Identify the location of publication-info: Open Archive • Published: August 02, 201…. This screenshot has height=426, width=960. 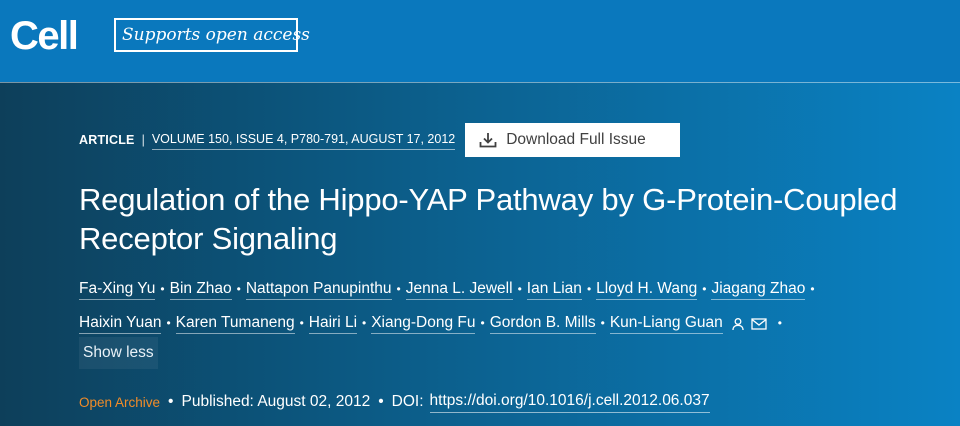
(394, 402).